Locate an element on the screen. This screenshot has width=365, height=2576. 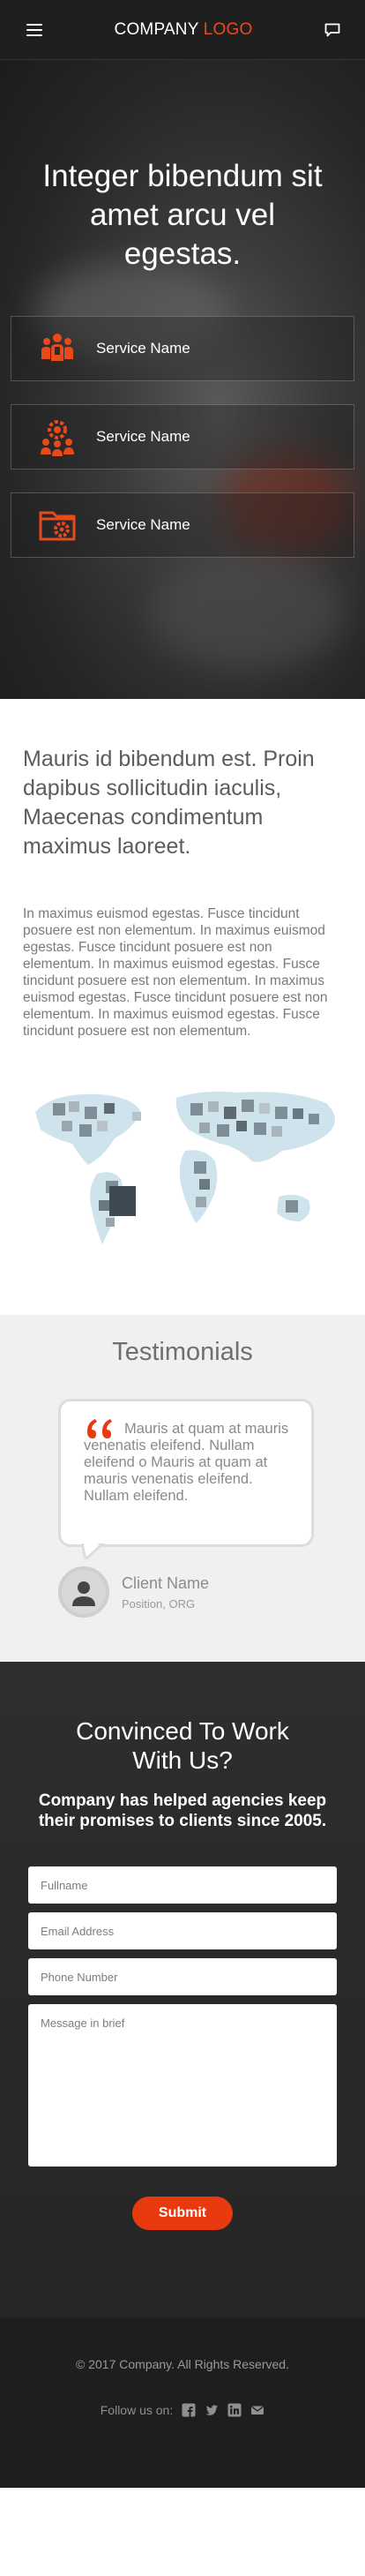
social-links: Follow us on: is located at coordinates (182, 2410).